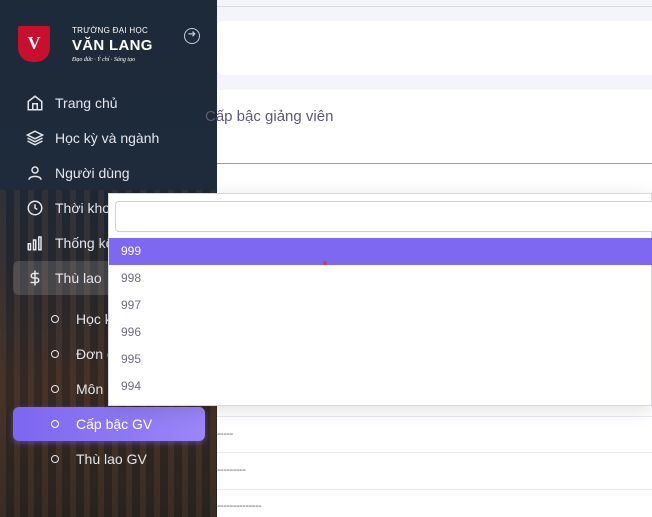  I want to click on sidebar-item-label: Học kỳ và ngành, so click(107, 138).